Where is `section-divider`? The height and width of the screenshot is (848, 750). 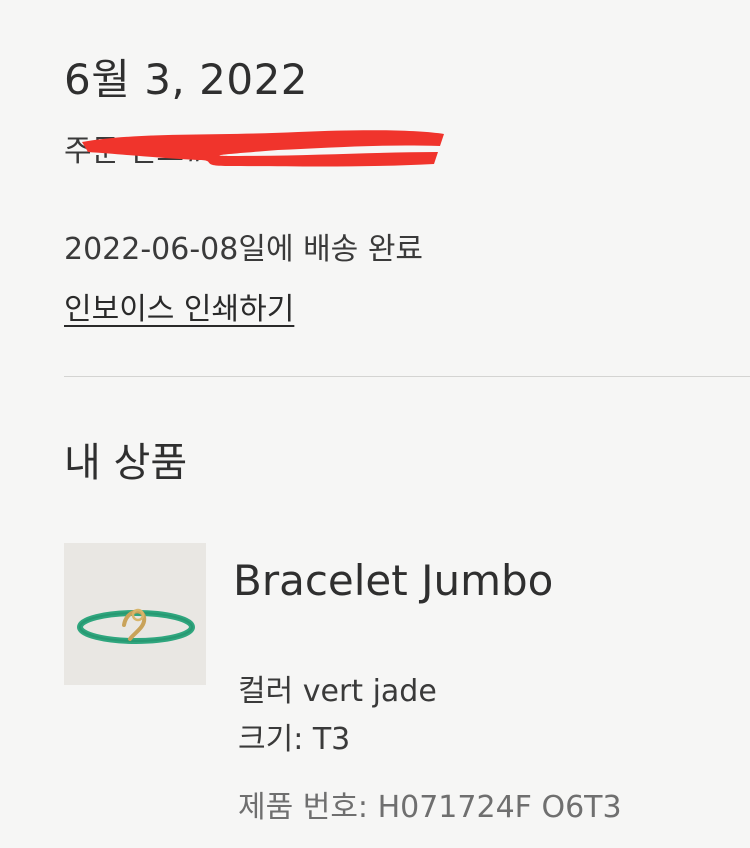
section-divider is located at coordinates (407, 376).